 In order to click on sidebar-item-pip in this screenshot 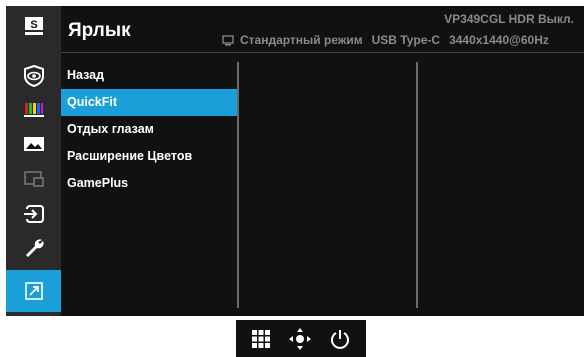, I will do `click(33, 179)`.